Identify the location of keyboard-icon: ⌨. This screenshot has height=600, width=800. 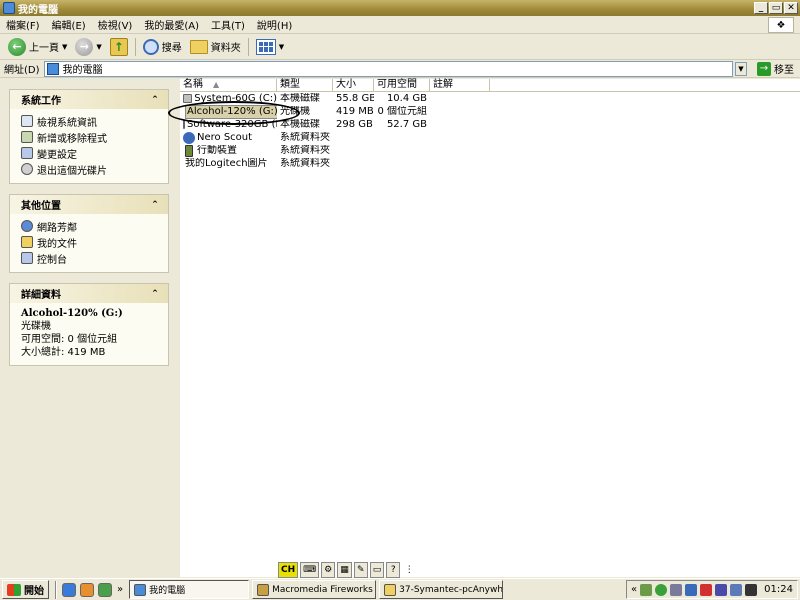
(310, 570).